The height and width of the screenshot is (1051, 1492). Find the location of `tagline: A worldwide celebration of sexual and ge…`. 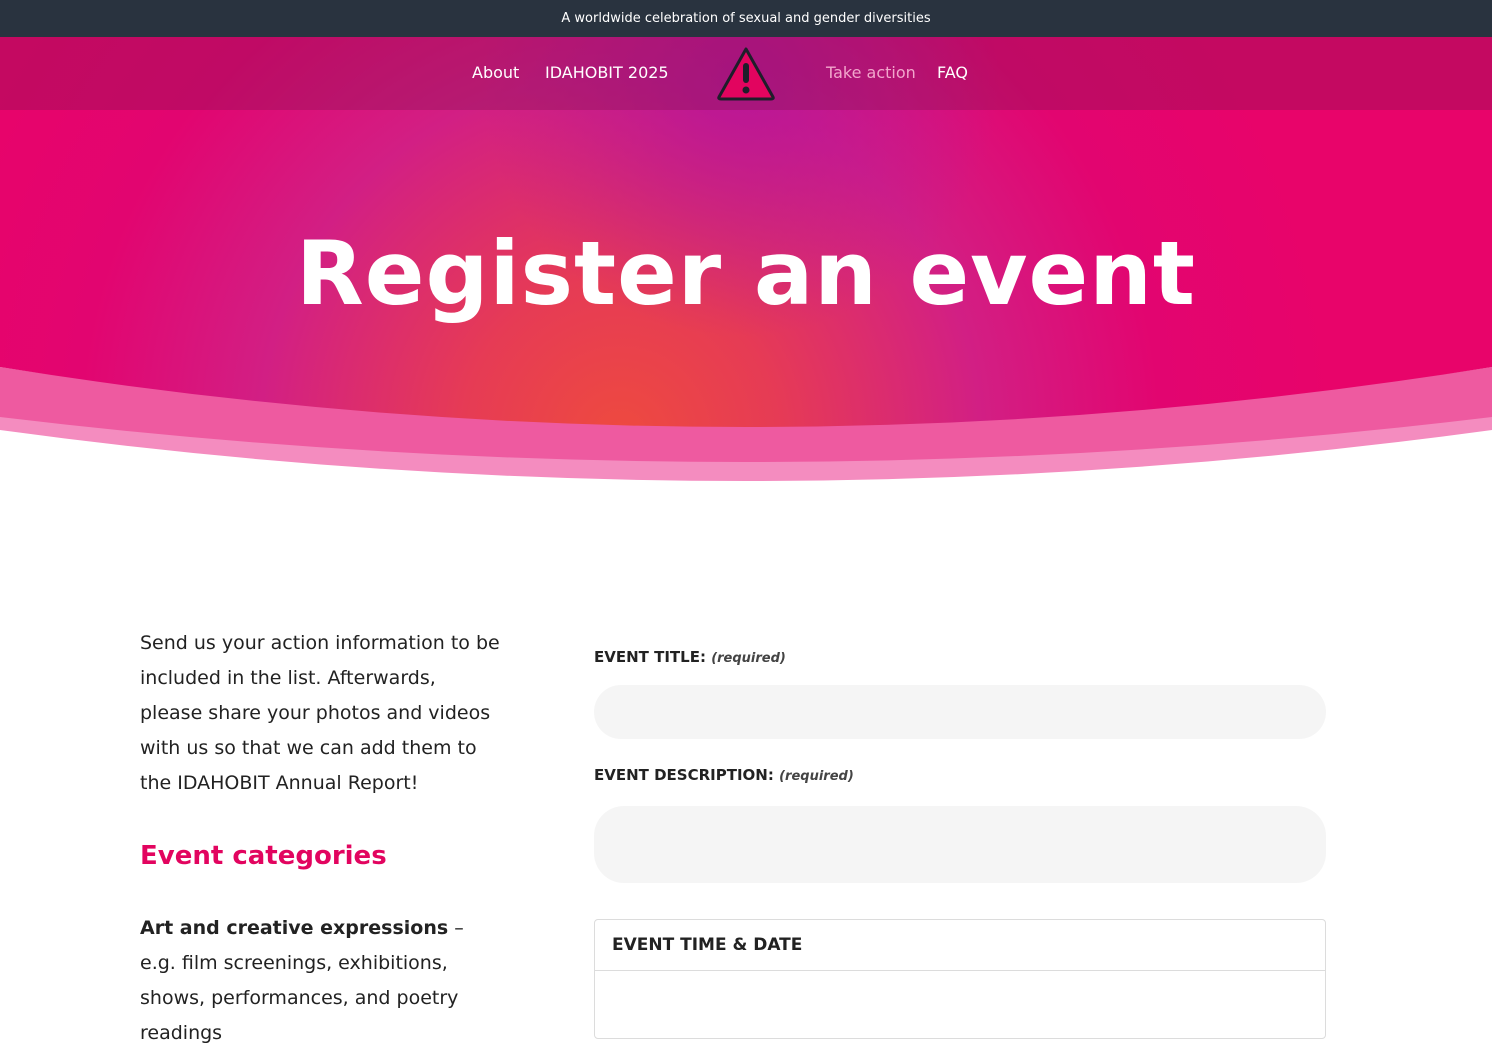

tagline: A worldwide celebration of sexual and ge… is located at coordinates (746, 18).